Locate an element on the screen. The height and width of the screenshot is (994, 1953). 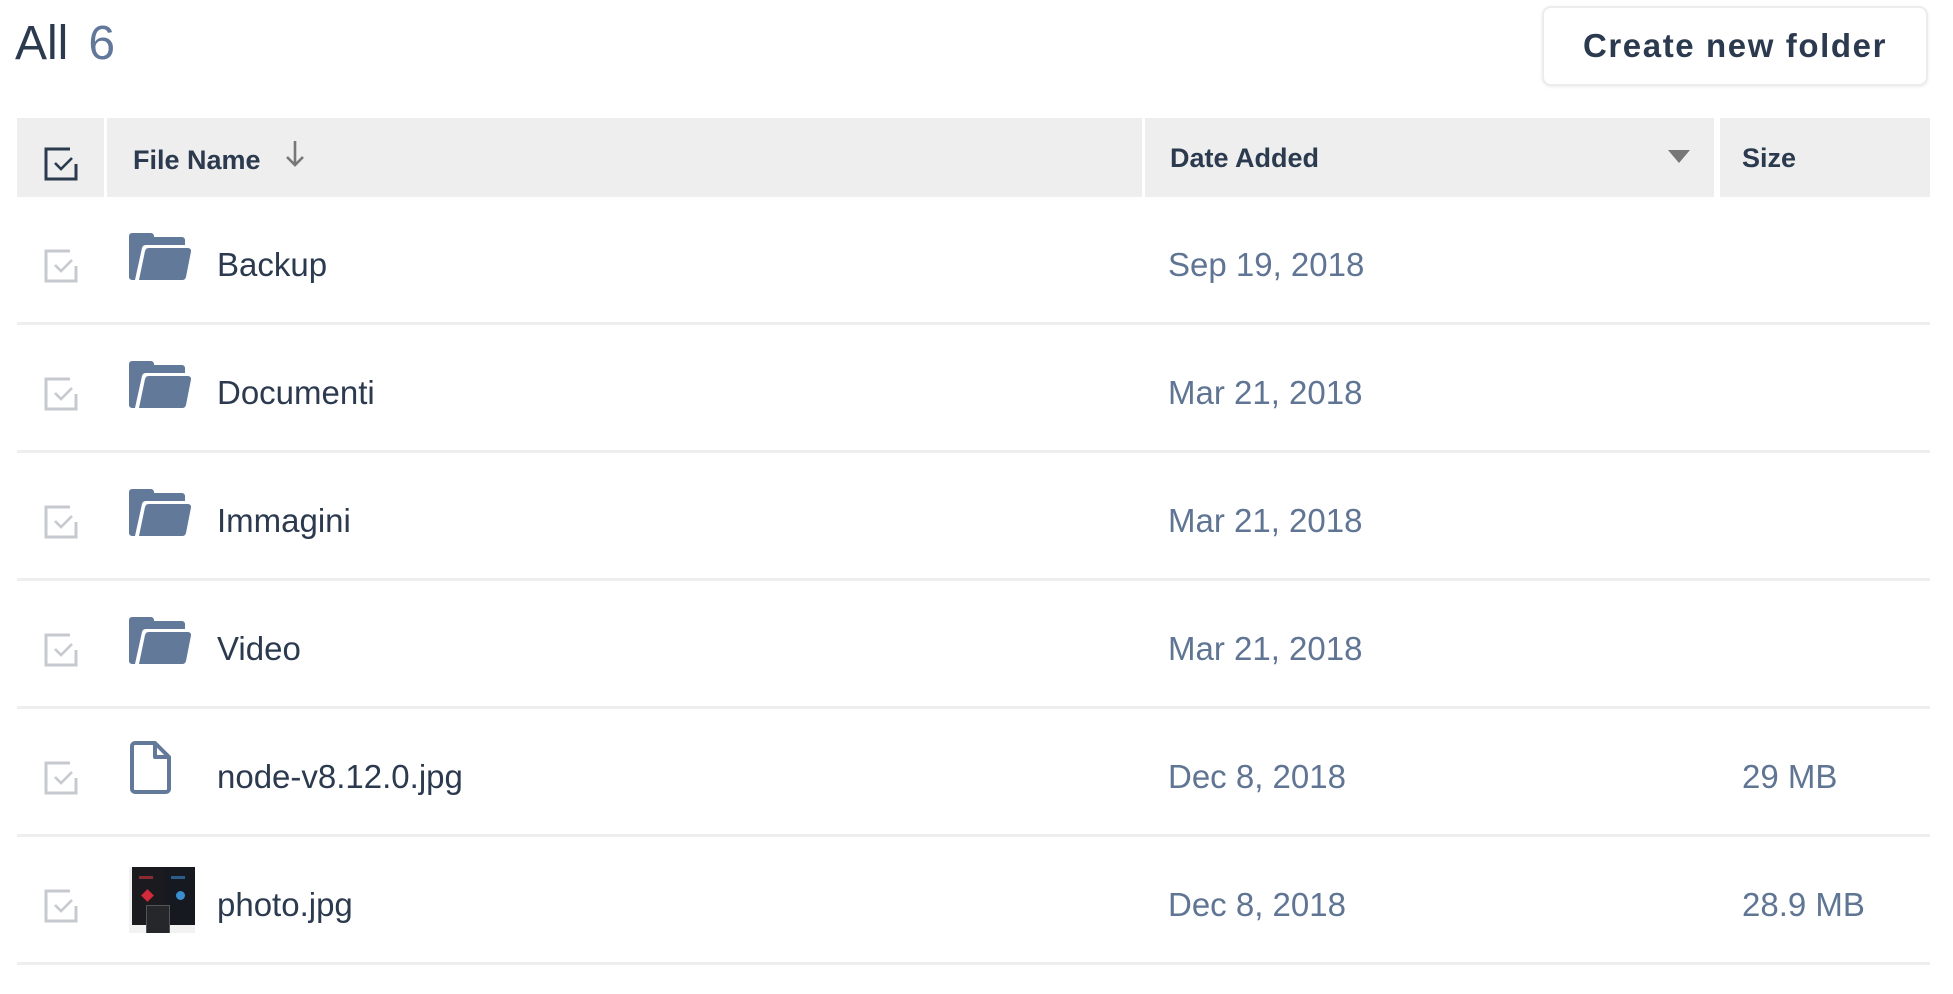
file-name: photo.jpg is located at coordinates (285, 905).